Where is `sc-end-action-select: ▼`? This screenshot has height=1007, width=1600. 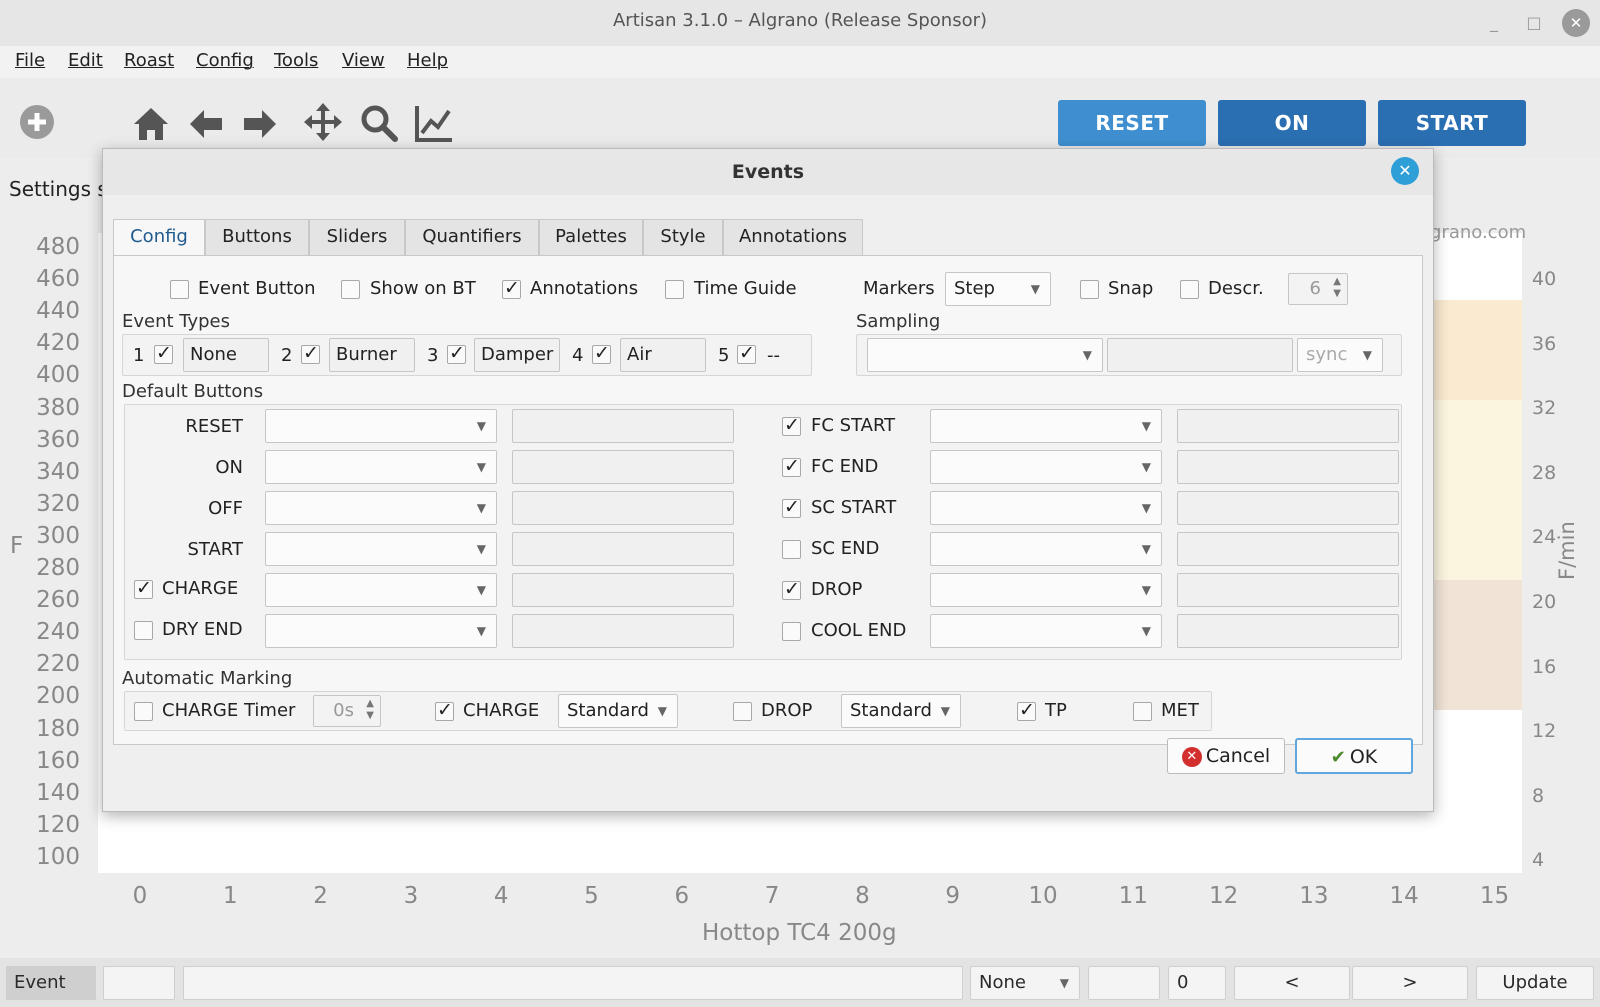
sc-end-action-select: ▼ is located at coordinates (1046, 549).